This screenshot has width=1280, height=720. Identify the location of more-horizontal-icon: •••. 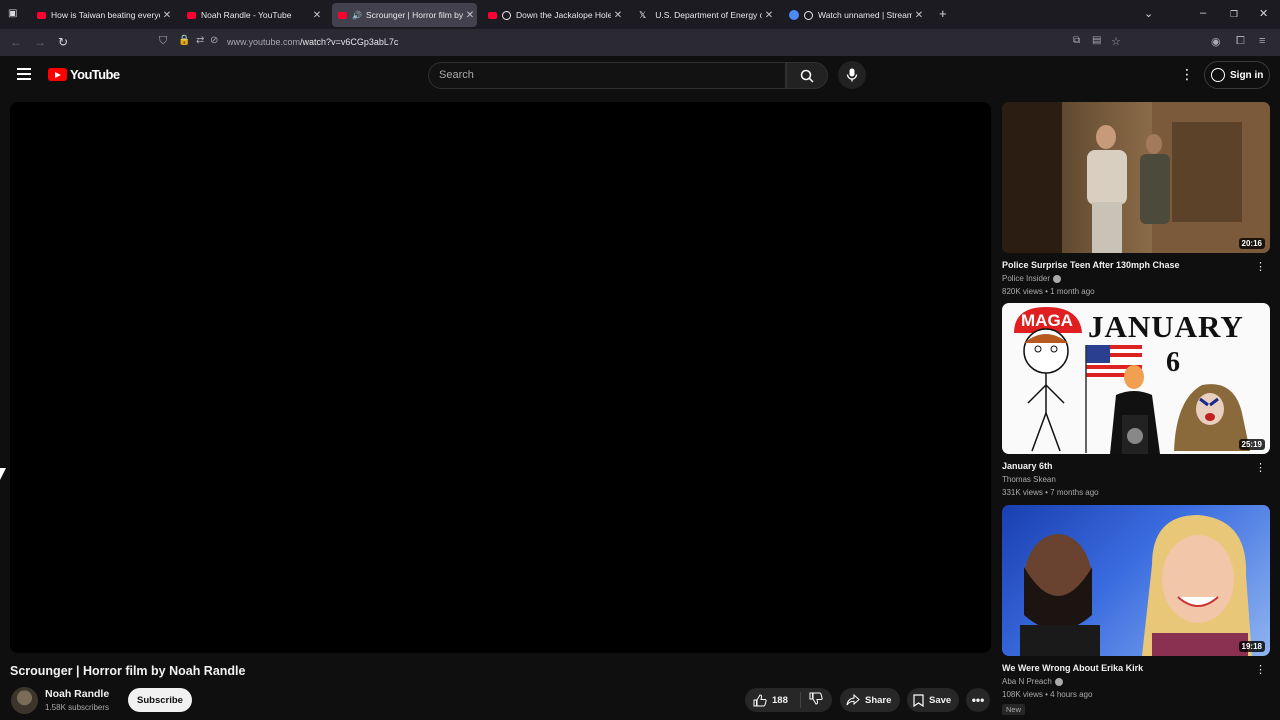
(978, 700).